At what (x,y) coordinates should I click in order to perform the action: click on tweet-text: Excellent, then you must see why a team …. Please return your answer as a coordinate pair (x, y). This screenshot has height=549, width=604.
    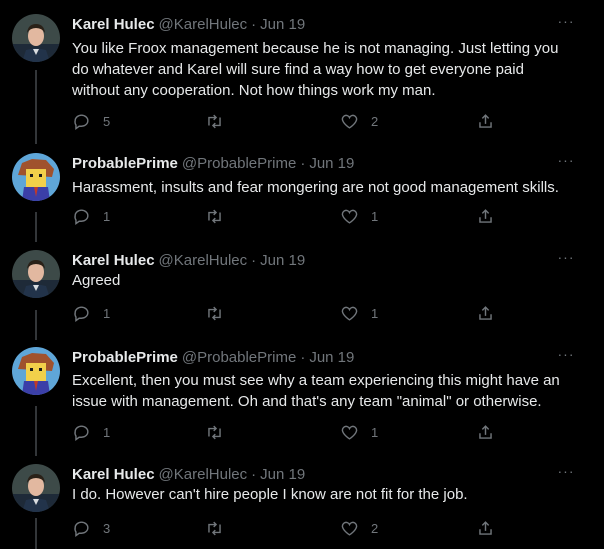
    Looking at the image, I should click on (316, 391).